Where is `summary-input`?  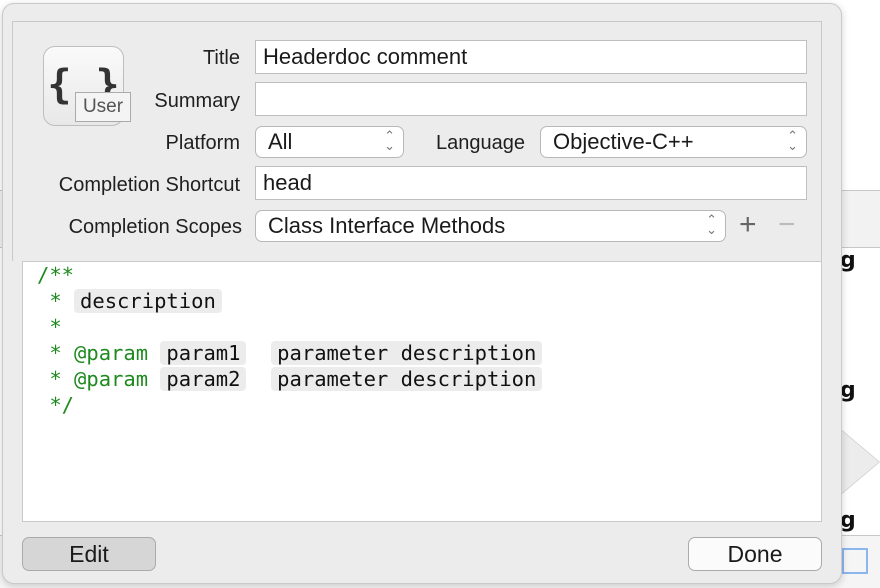
summary-input is located at coordinates (531, 99).